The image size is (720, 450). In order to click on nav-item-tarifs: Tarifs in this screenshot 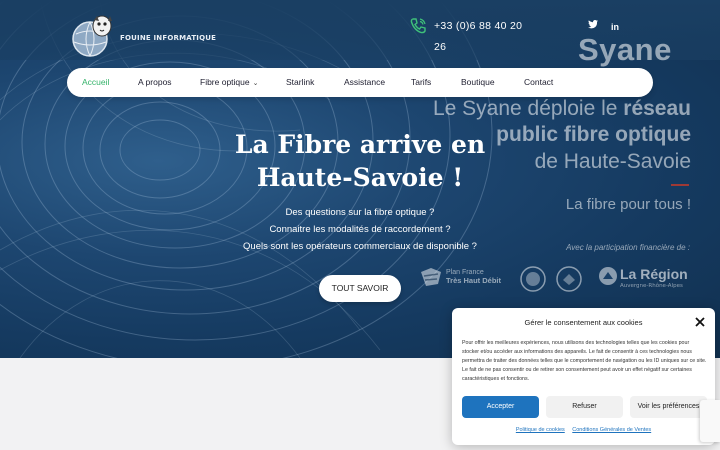, I will do `click(421, 82)`.